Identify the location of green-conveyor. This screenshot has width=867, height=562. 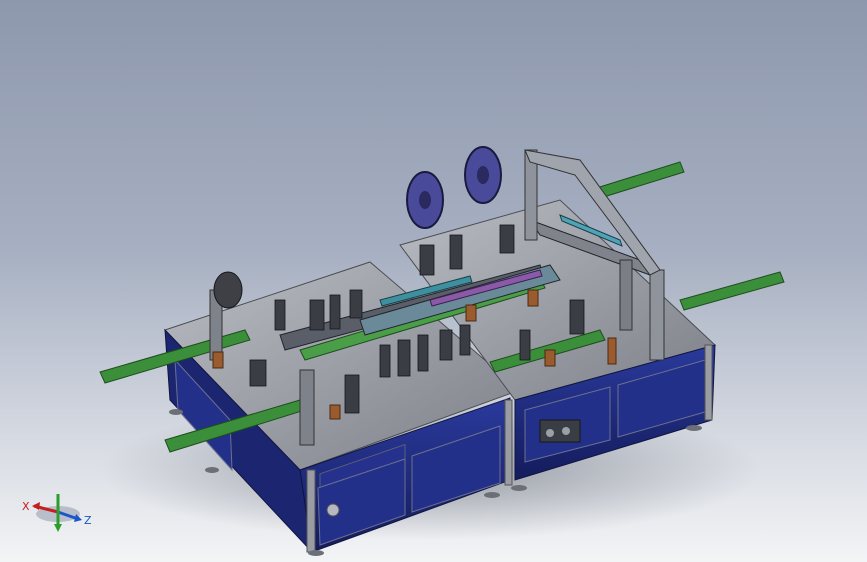
(732, 291).